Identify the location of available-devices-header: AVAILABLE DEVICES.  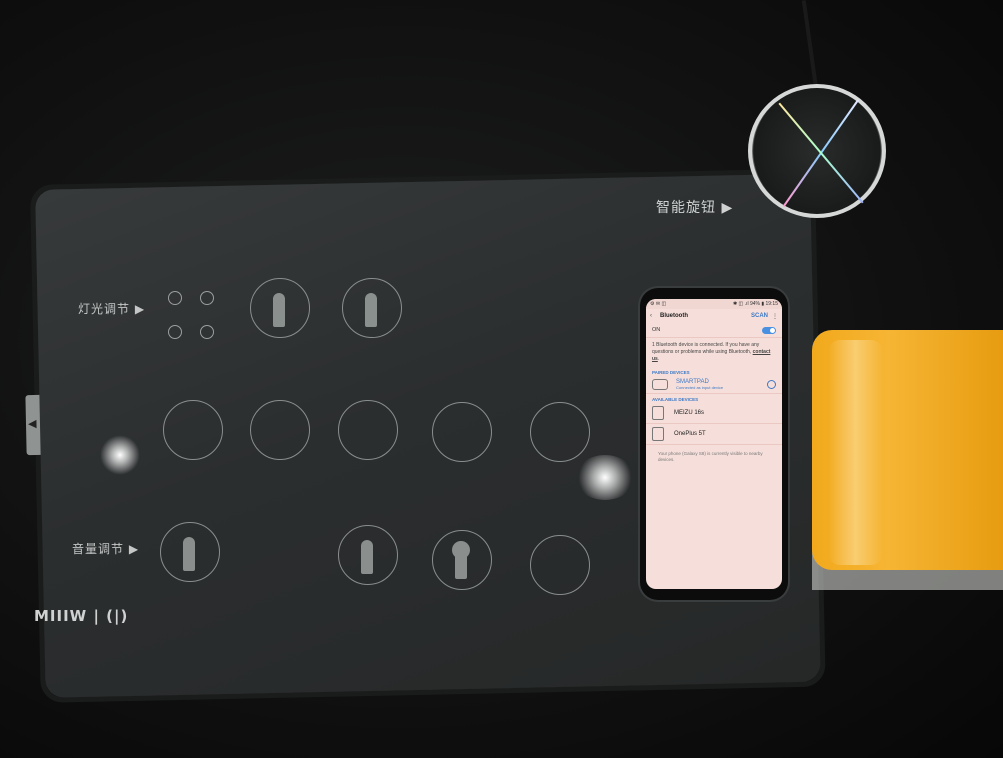
(675, 399).